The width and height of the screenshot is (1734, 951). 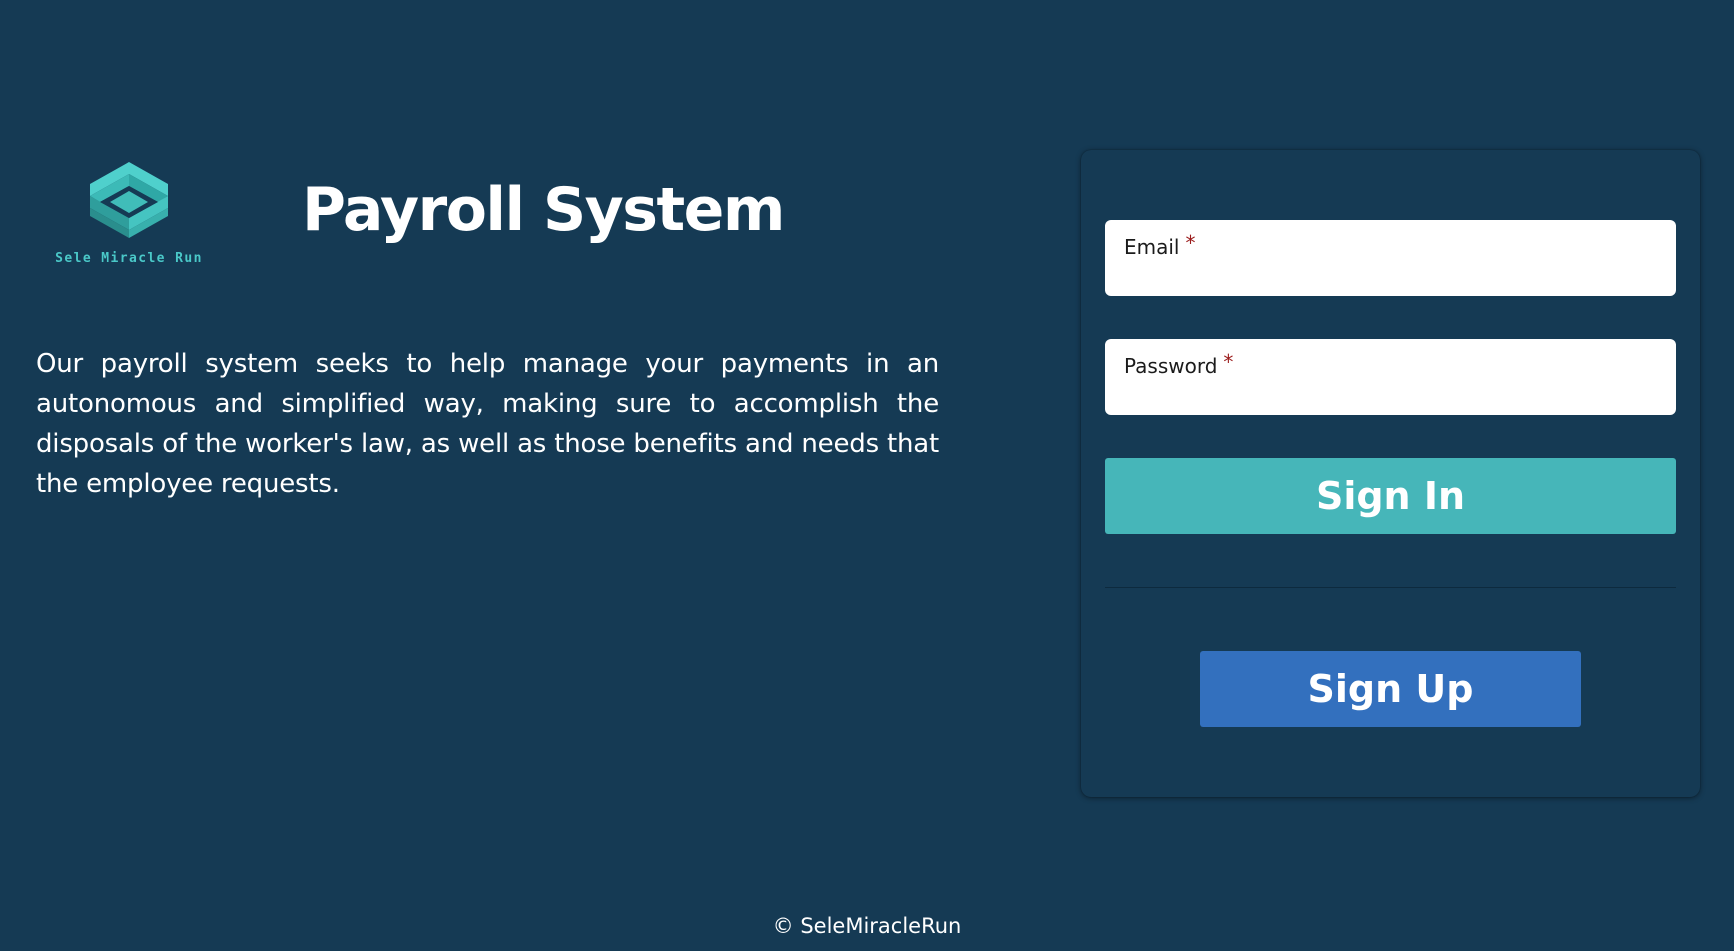 What do you see at coordinates (1390, 377) in the screenshot?
I see `password-field: Password *` at bounding box center [1390, 377].